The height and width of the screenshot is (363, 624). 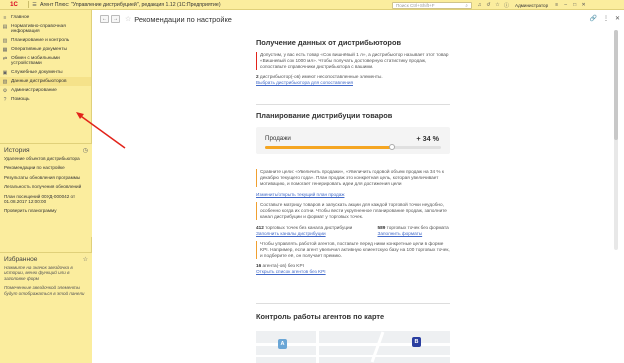 I want to click on history-icon: ↺, so click(x=488, y=5).